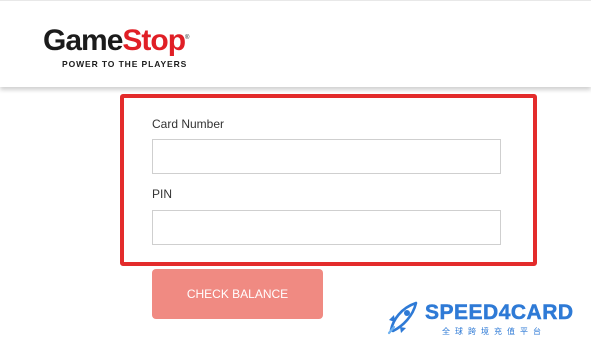  I want to click on logo-game-text: Game, so click(83, 40).